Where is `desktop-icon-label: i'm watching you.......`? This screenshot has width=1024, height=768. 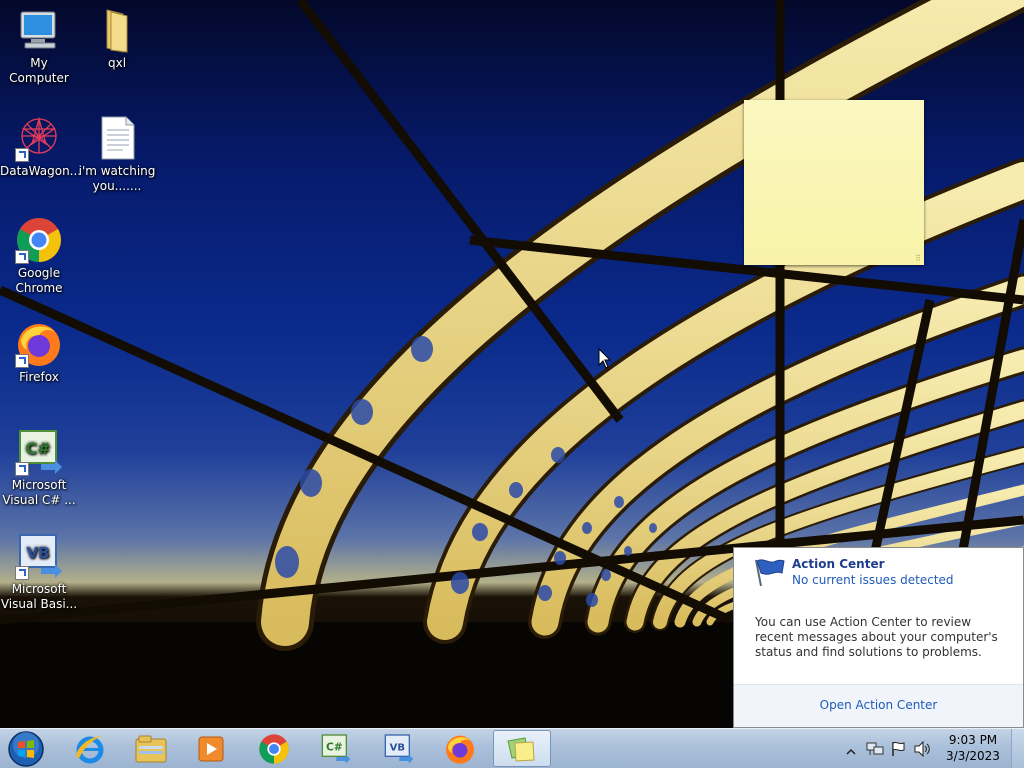
desktop-icon-label: i'm watching you....... is located at coordinates (117, 178).